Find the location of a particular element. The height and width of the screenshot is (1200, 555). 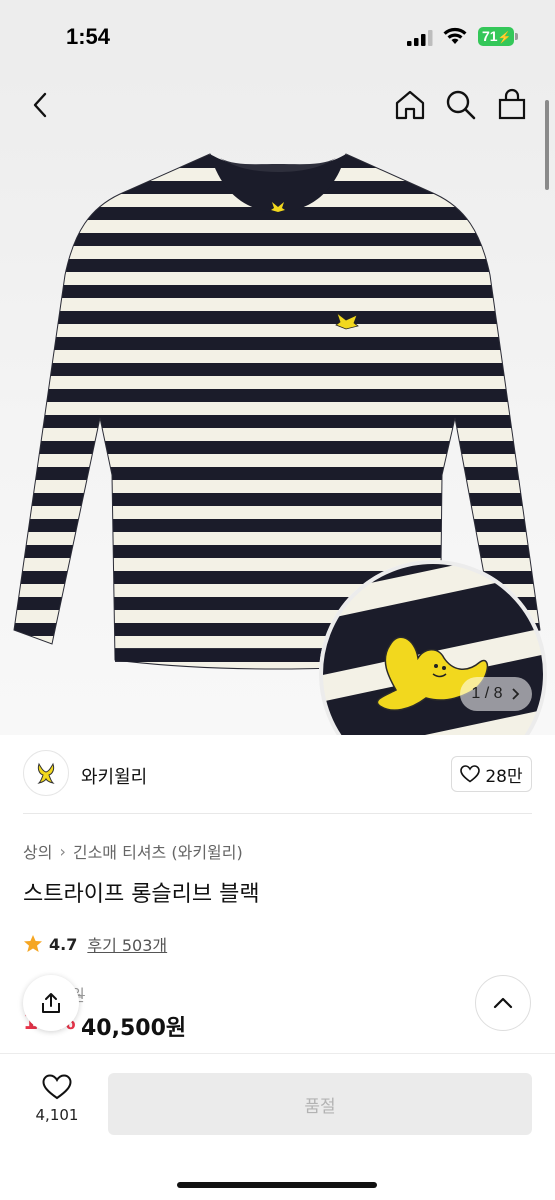

status-bar: 1:54 71⚡ is located at coordinates (277, 35).